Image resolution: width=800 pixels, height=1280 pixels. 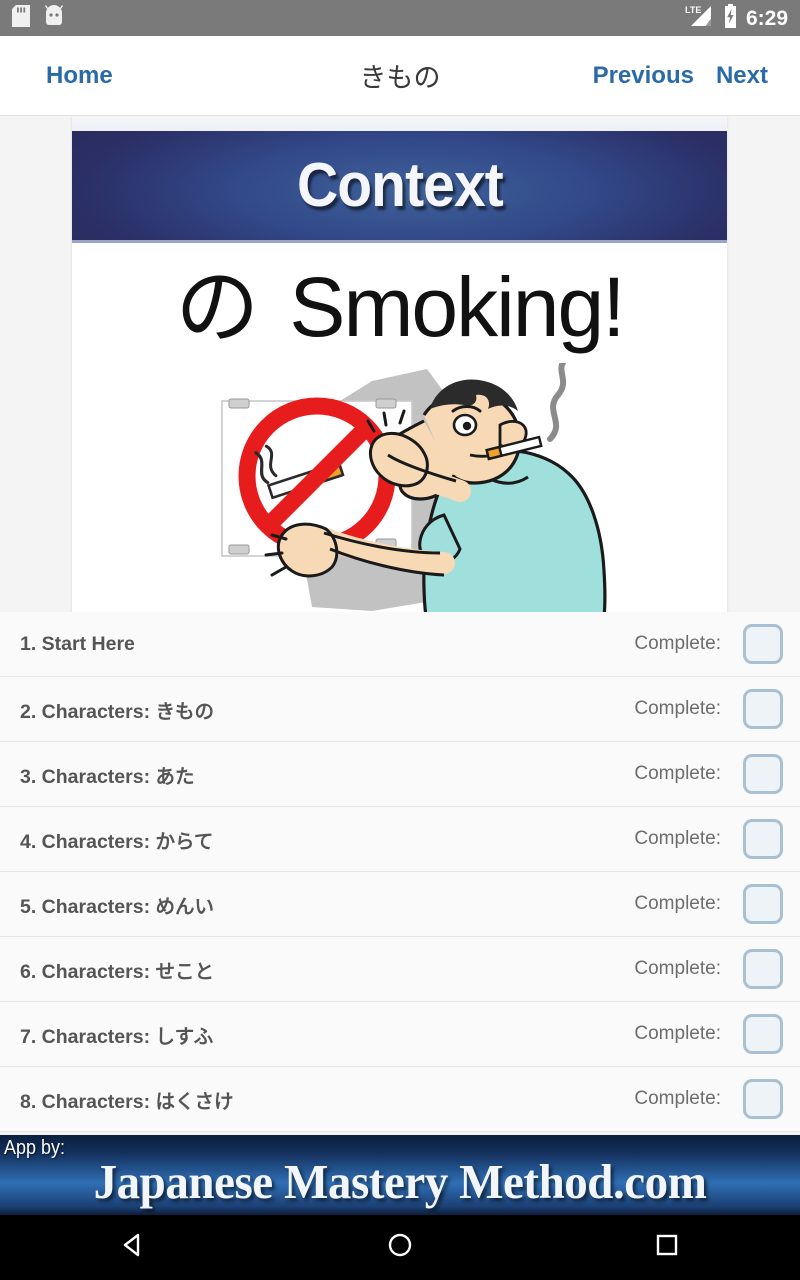 I want to click on list-item: 5. Characters: めんい Complete:, so click(x=400, y=904).